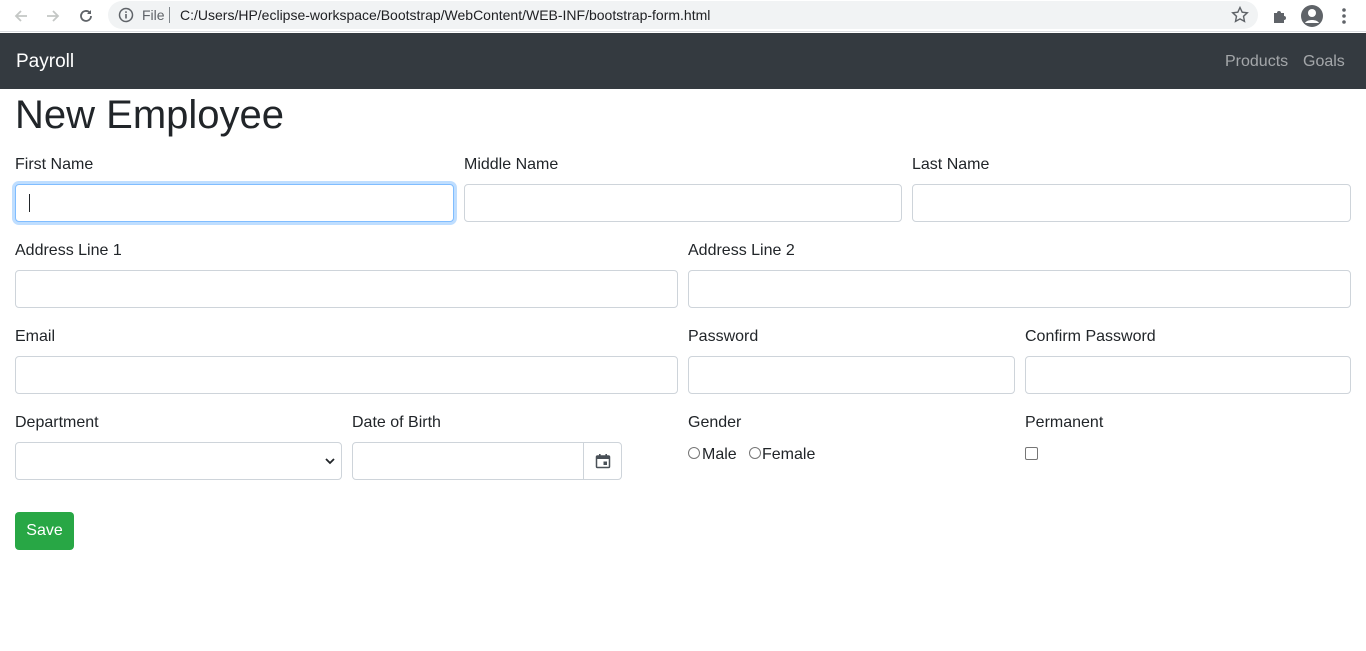  Describe the element at coordinates (57, 422) in the screenshot. I see `department-label: Department` at that location.